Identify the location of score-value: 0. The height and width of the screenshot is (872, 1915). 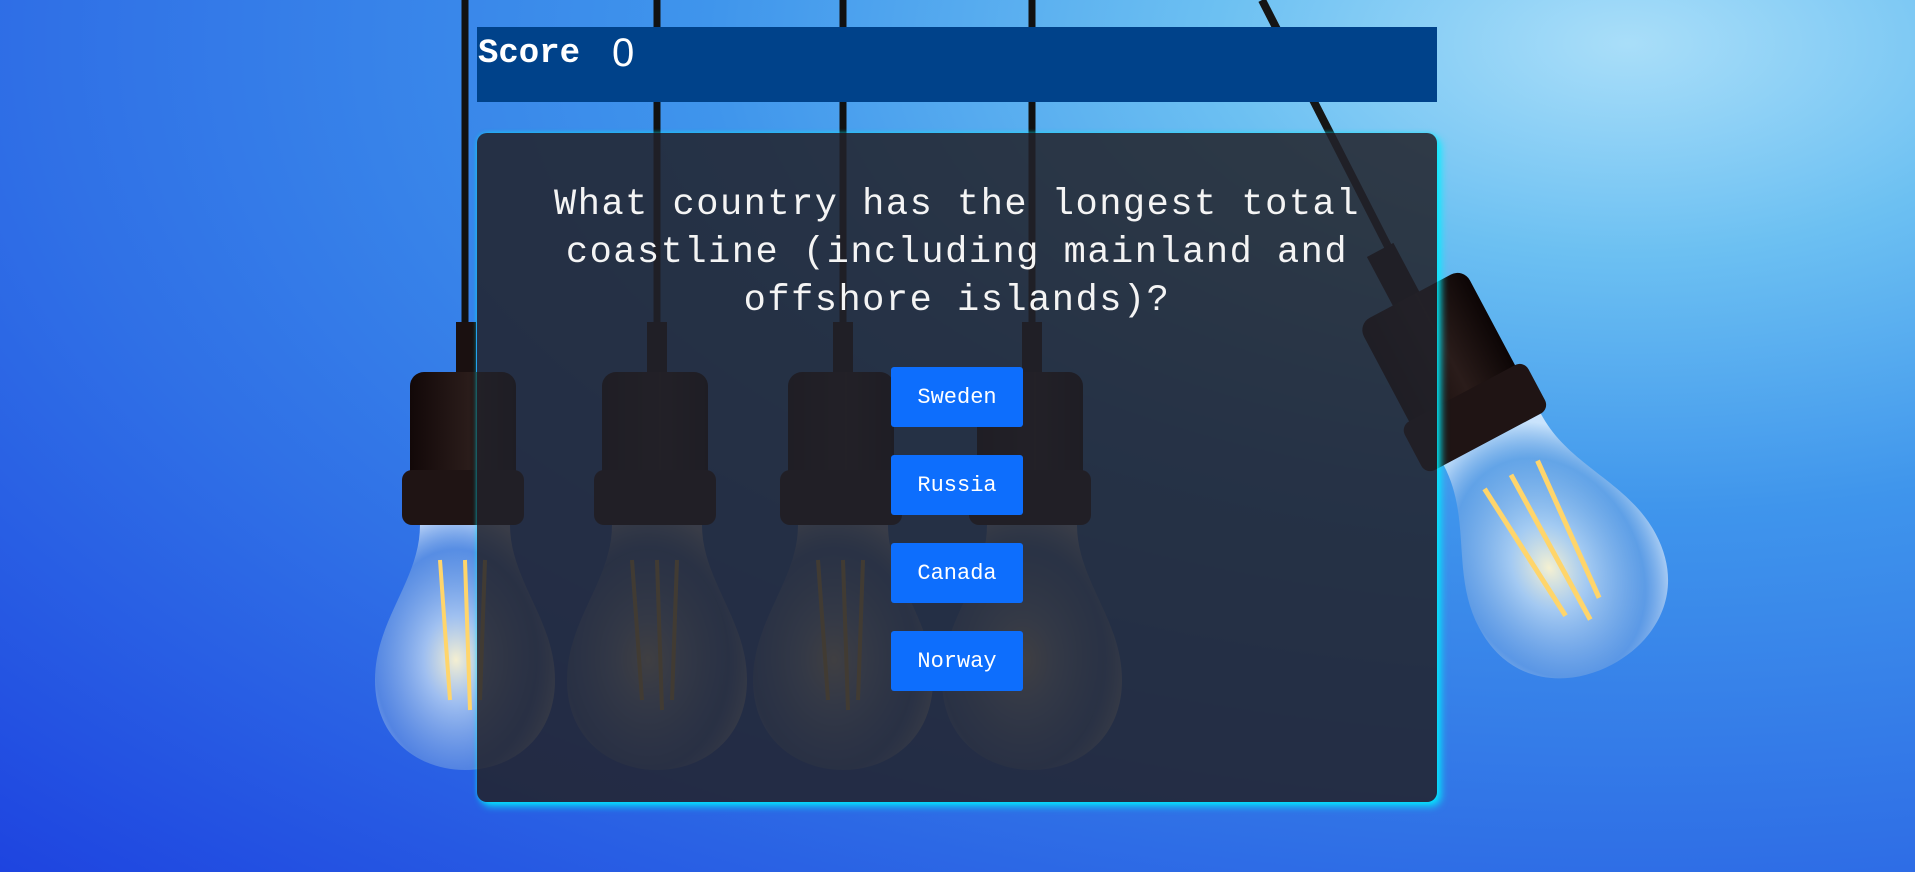
(623, 53).